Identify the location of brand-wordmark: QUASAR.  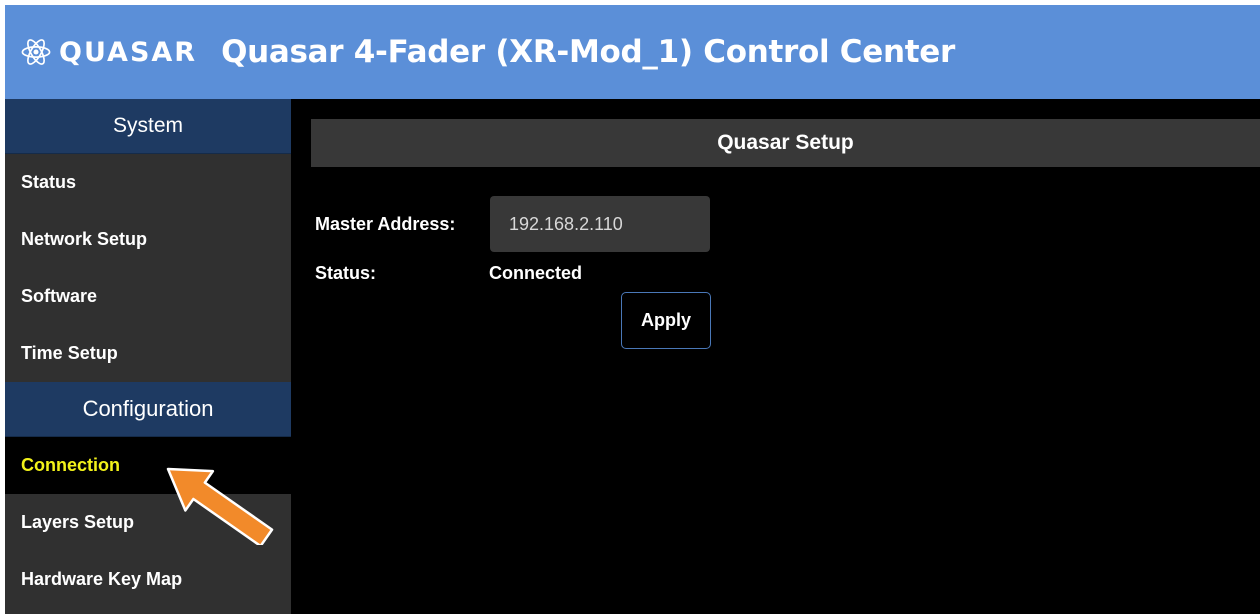
(128, 52).